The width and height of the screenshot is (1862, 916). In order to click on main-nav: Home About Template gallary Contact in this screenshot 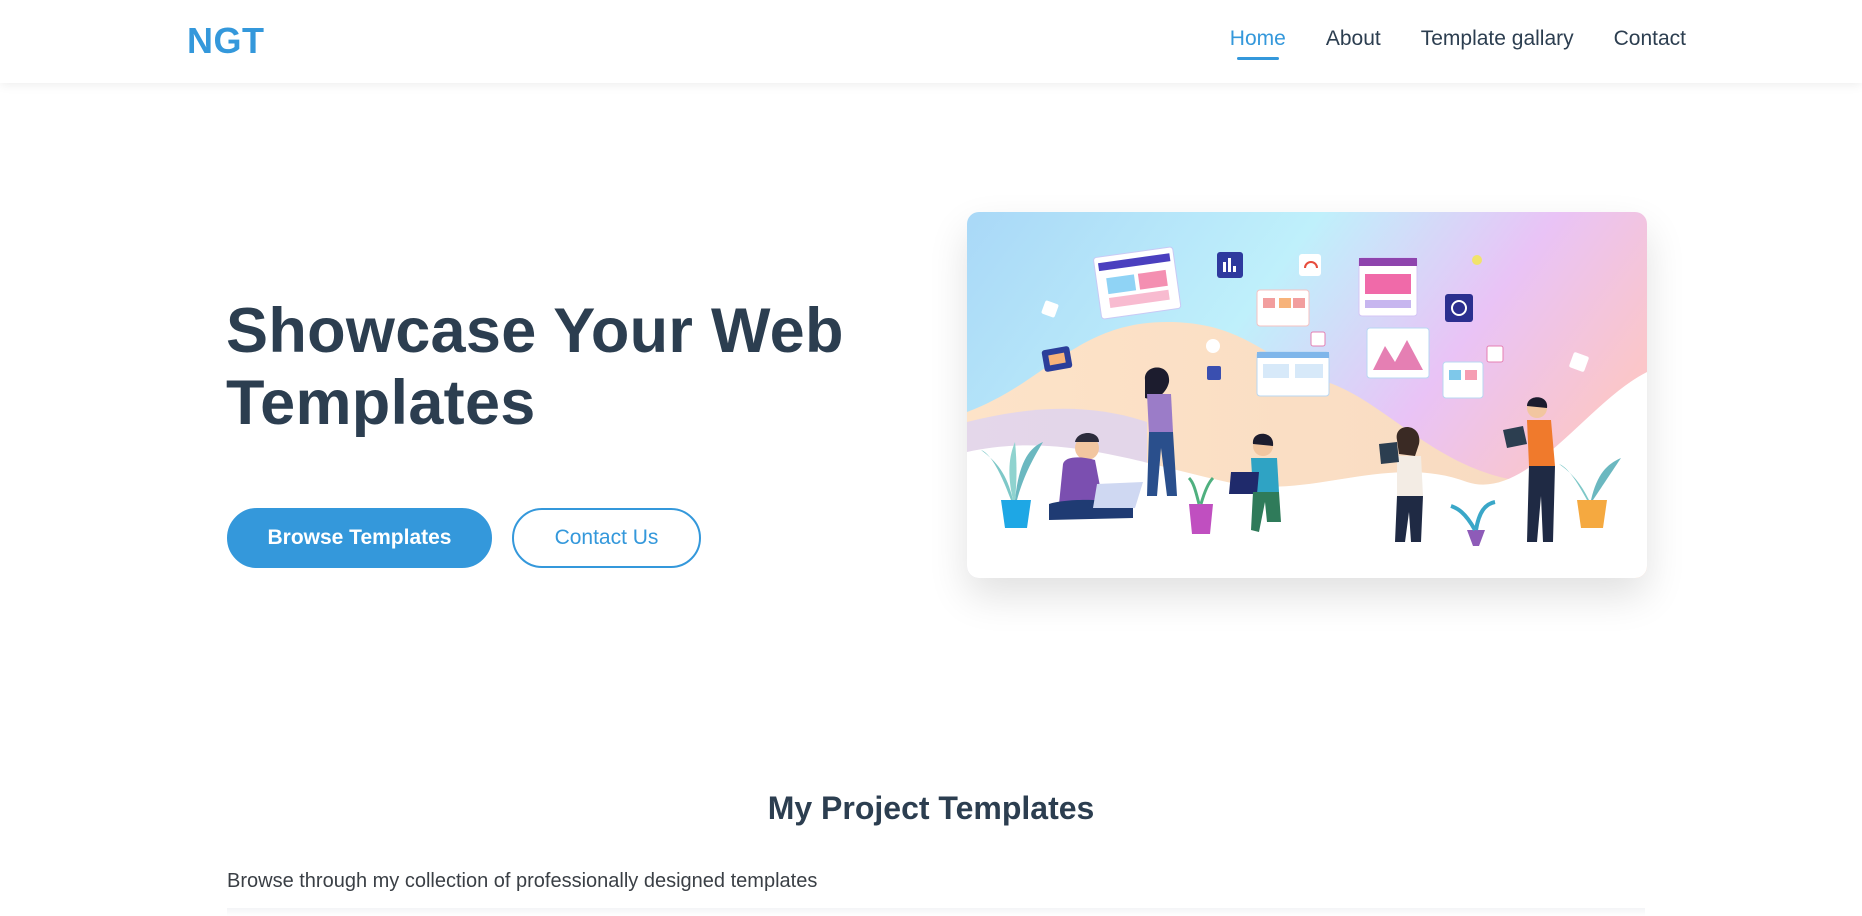, I will do `click(1458, 43)`.